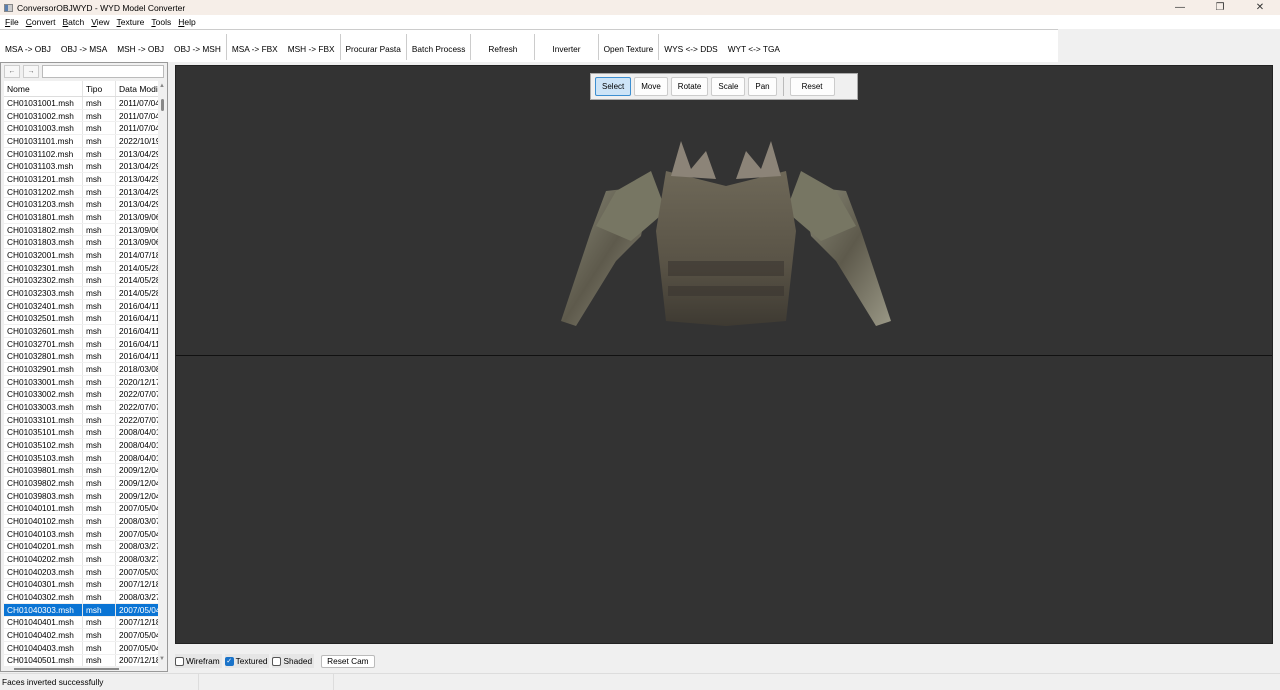  What do you see at coordinates (629, 49) in the screenshot?
I see `toolbar-button-open-texture: Open Texture` at bounding box center [629, 49].